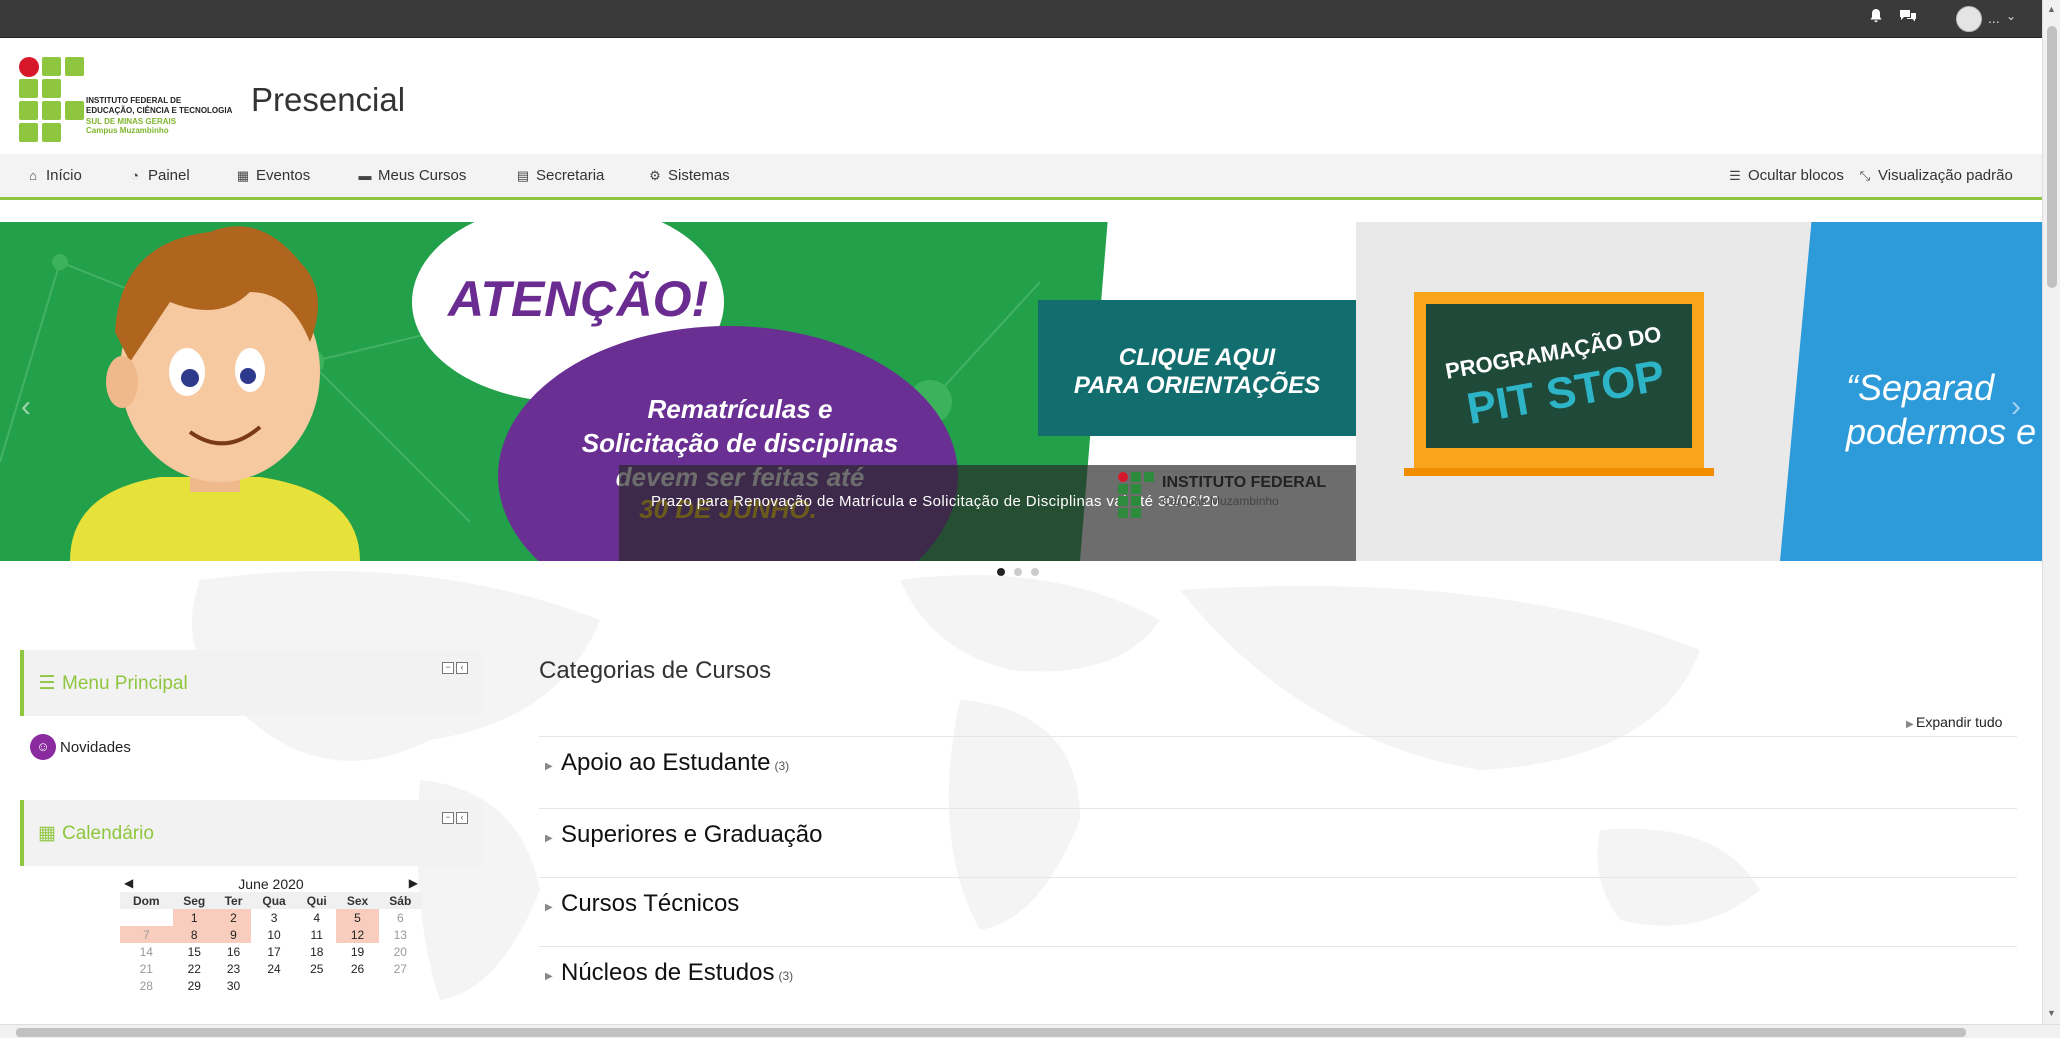 The width and height of the screenshot is (2060, 1038). I want to click on category-name: Superiores e Graduação, so click(692, 834).